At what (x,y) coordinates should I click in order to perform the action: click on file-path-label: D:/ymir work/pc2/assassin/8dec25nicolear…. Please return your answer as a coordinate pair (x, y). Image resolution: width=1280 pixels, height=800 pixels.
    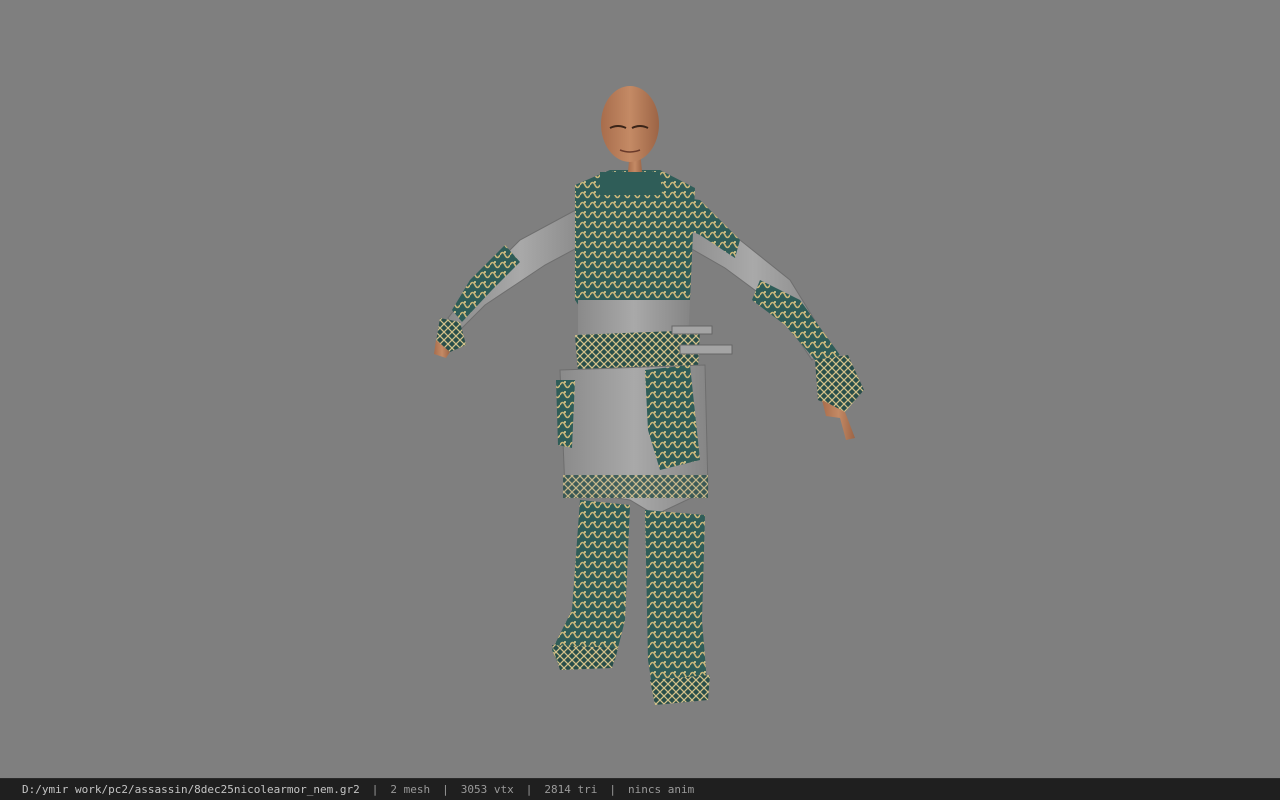
    Looking at the image, I should click on (191, 789).